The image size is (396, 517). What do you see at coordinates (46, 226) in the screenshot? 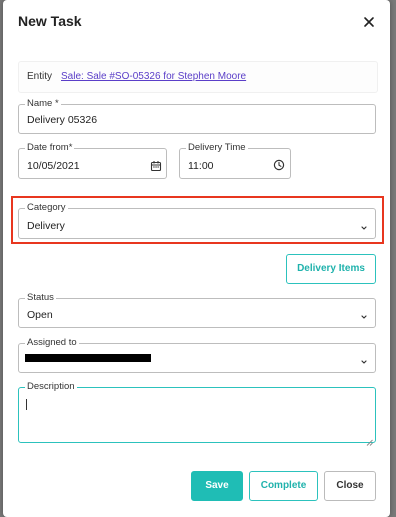
I see `category-value: Delivery` at bounding box center [46, 226].